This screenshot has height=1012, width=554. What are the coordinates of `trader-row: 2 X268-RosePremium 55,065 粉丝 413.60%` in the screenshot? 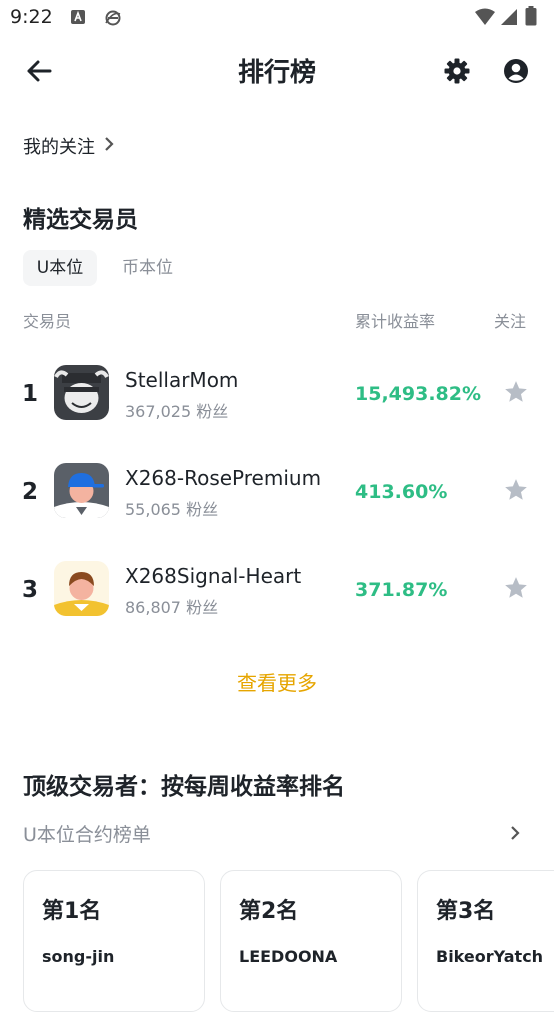 It's located at (277, 493).